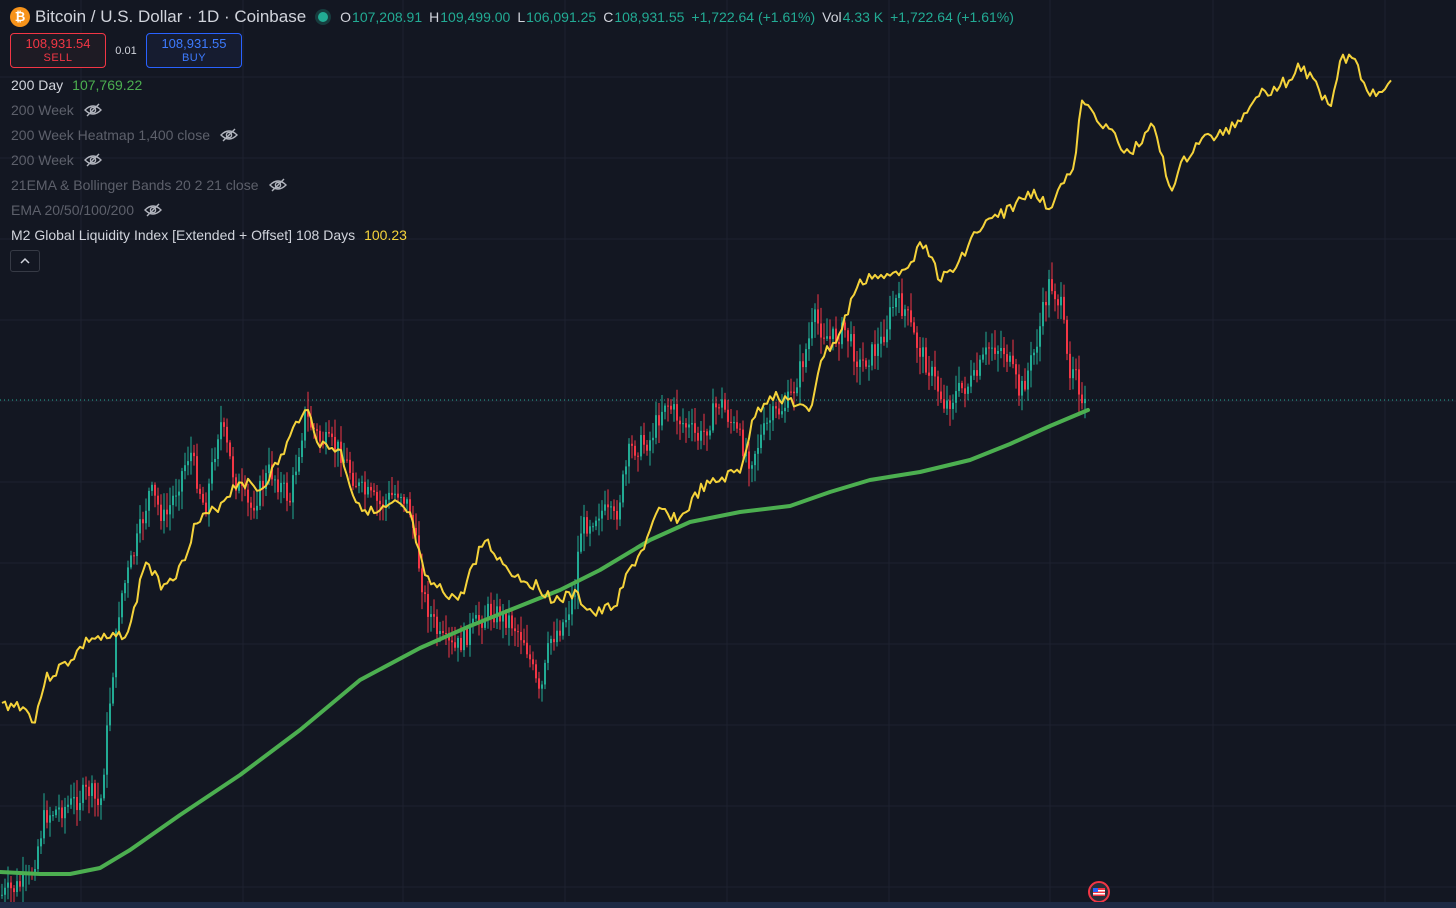 The width and height of the screenshot is (1456, 908). Describe the element at coordinates (434, 17) in the screenshot. I see `high-label: H` at that location.